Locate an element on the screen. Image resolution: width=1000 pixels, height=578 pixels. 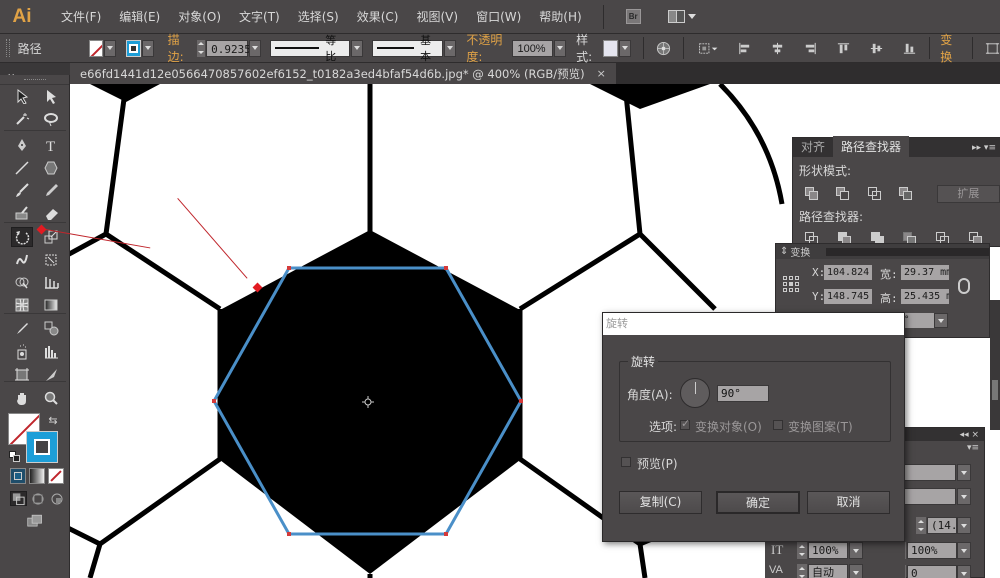
paintbrush-tool is located at coordinates (22, 190).